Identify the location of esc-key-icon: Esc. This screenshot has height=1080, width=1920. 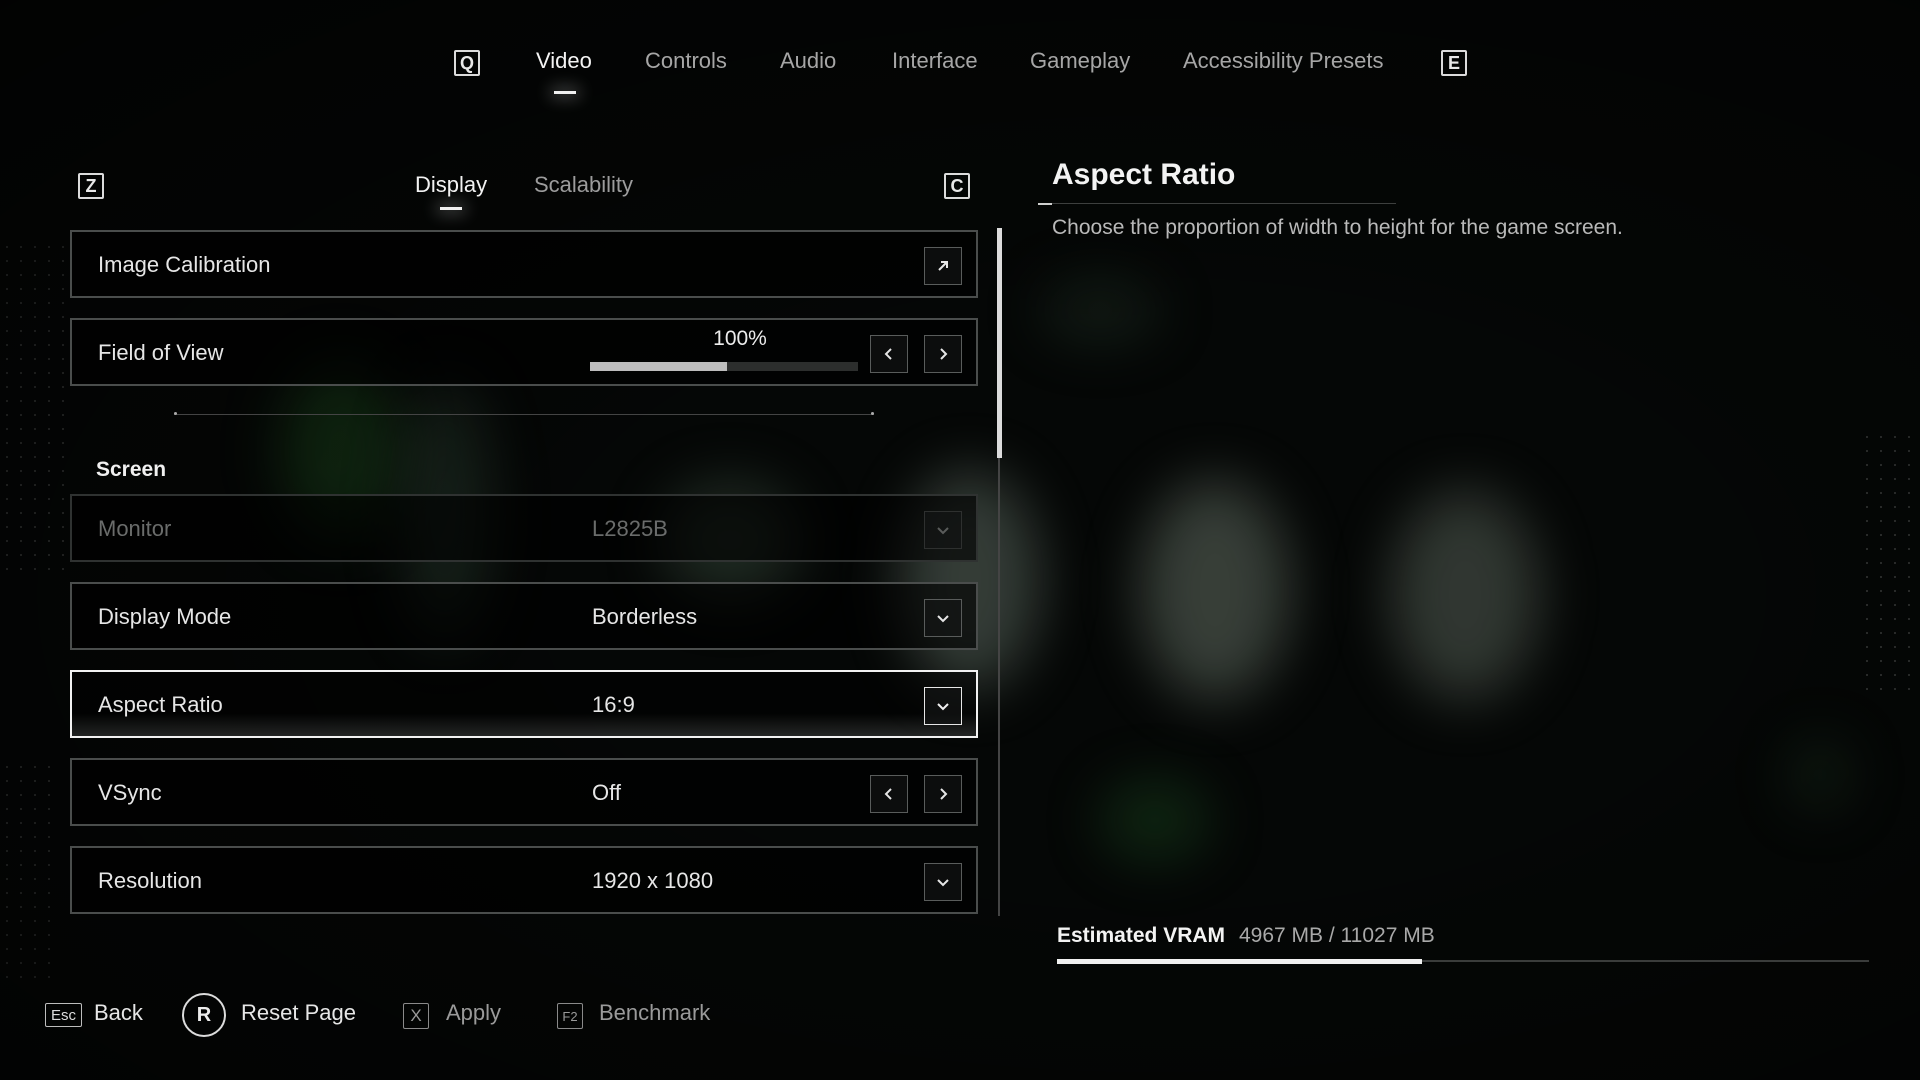
(63, 1015).